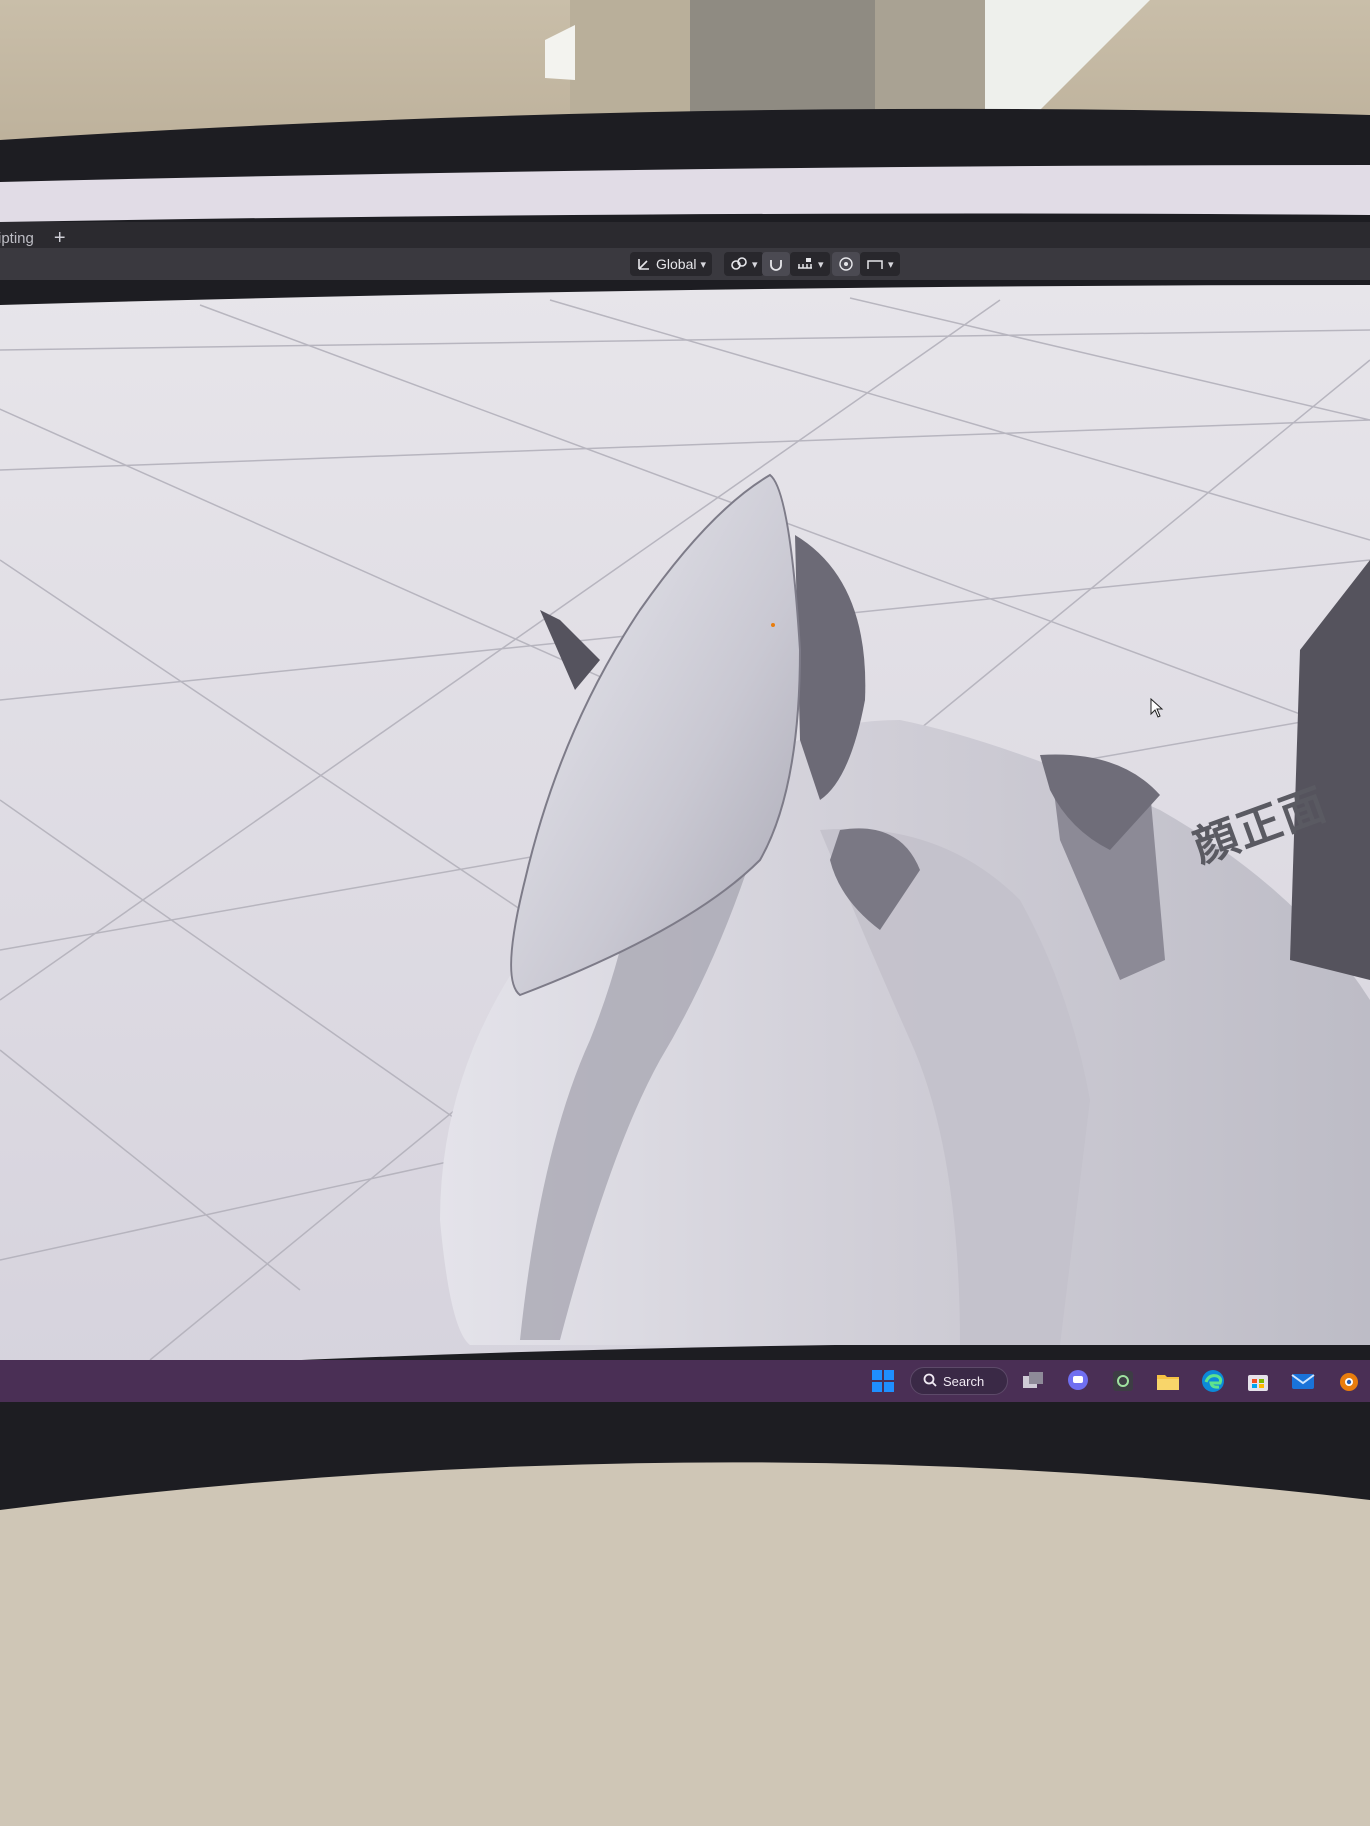 This screenshot has height=1826, width=1370. I want to click on viewport-header: Global ▾ ▾ ▾ ▾, so click(685, 264).